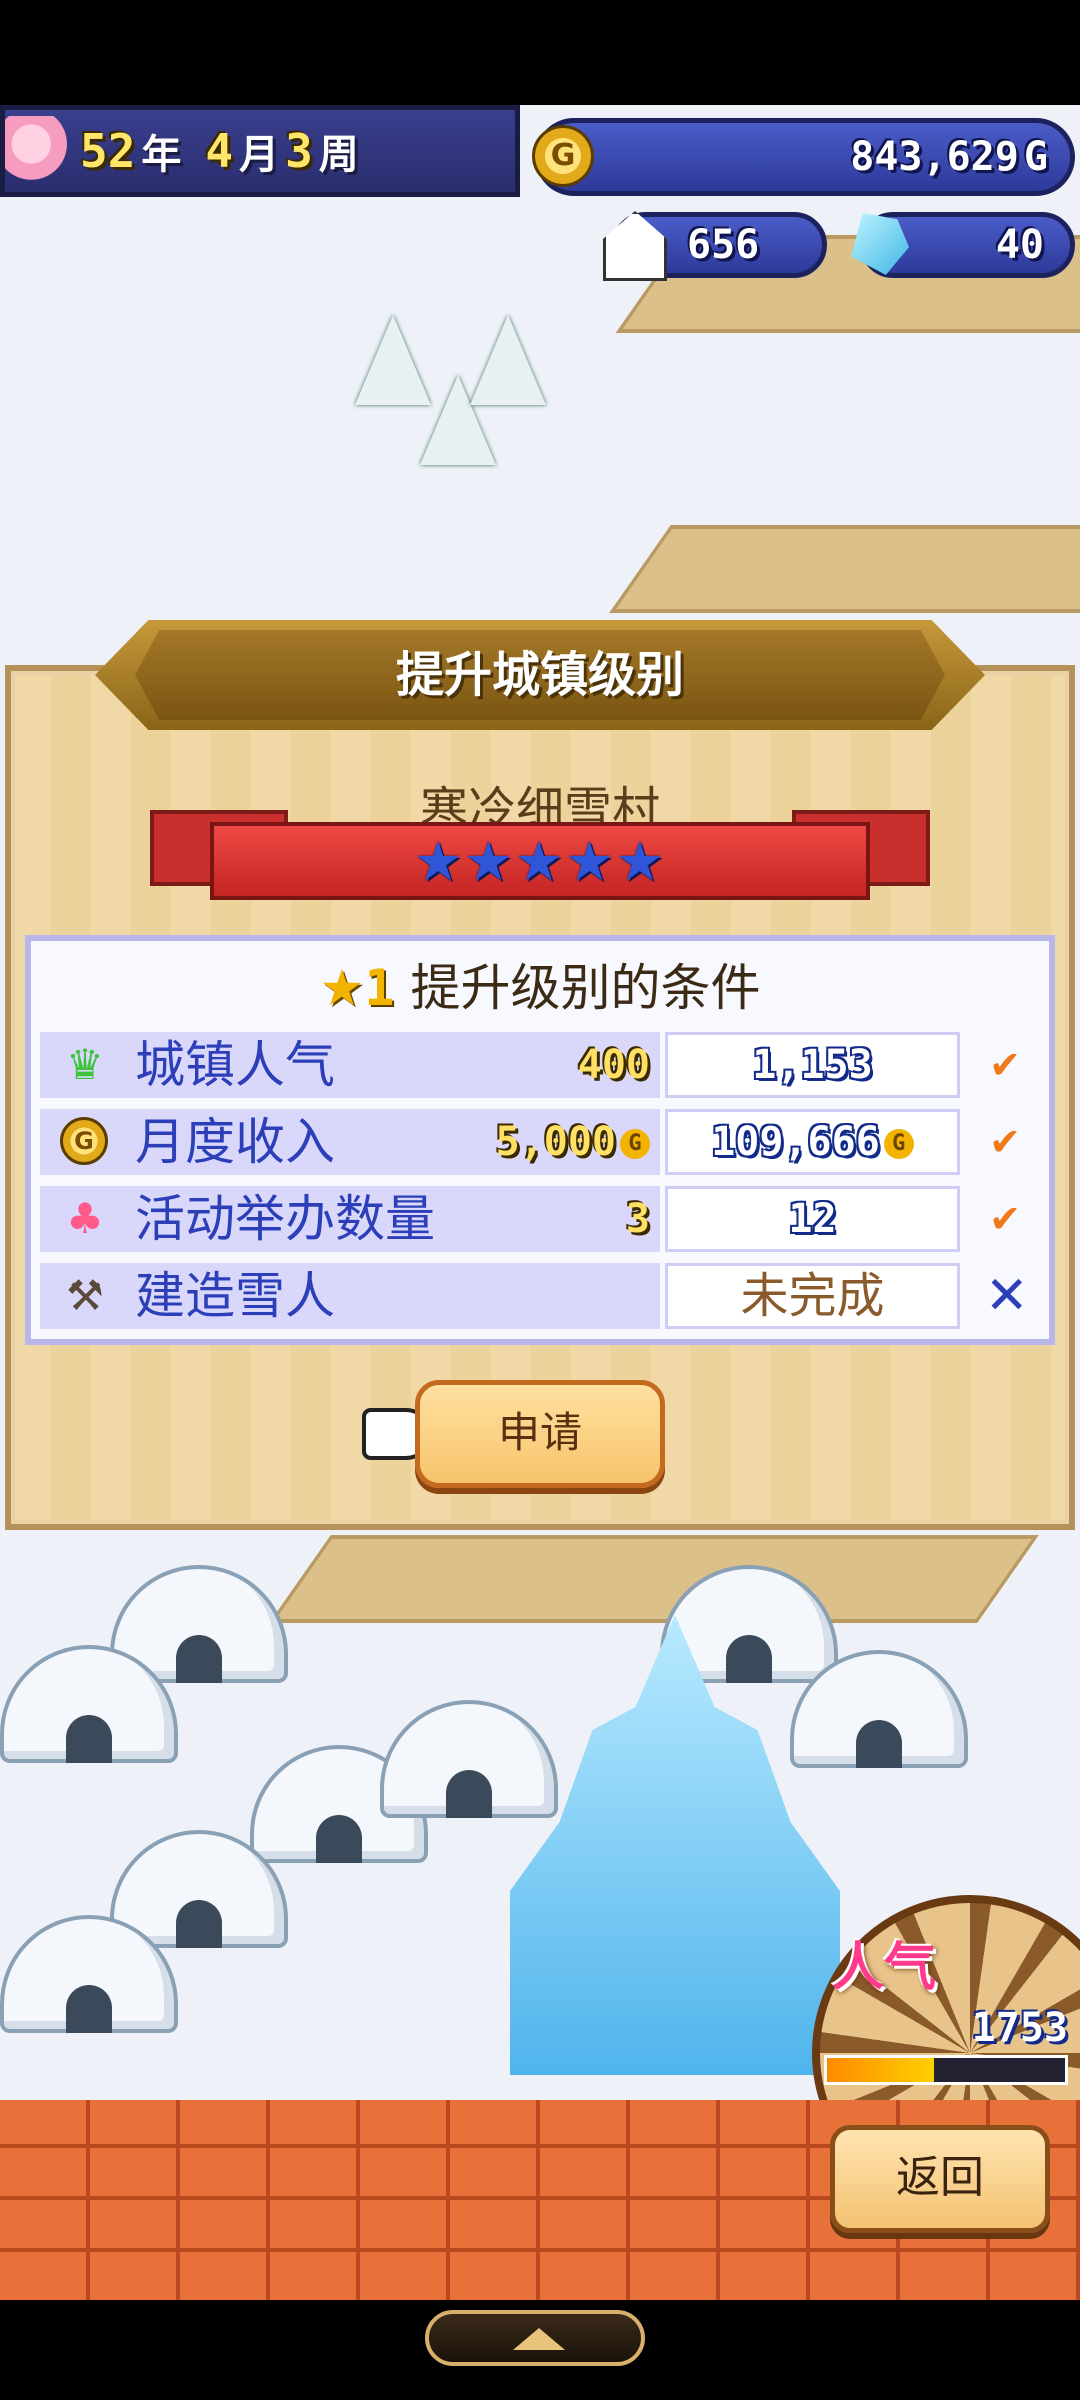 This screenshot has height=2400, width=1080. I want to click on condition-label: 建造雪人, so click(235, 1296).